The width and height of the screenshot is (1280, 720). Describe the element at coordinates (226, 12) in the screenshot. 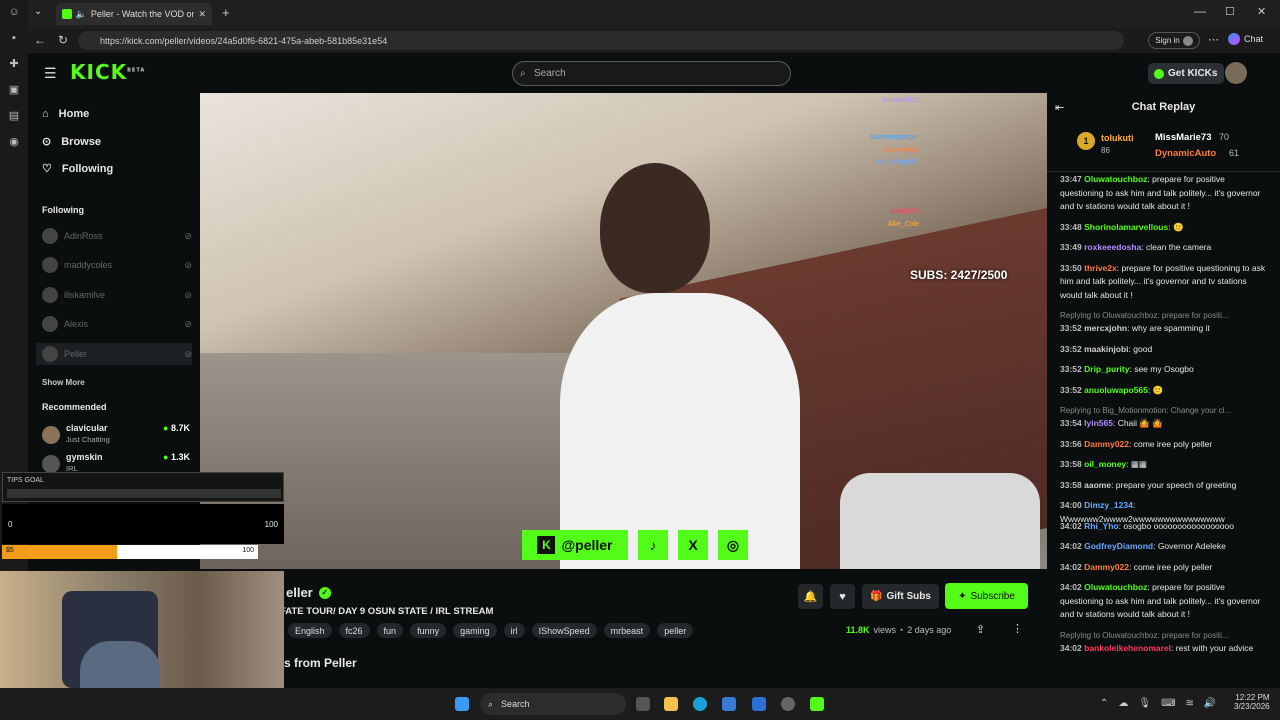

I see `new-tab-icon: +` at that location.